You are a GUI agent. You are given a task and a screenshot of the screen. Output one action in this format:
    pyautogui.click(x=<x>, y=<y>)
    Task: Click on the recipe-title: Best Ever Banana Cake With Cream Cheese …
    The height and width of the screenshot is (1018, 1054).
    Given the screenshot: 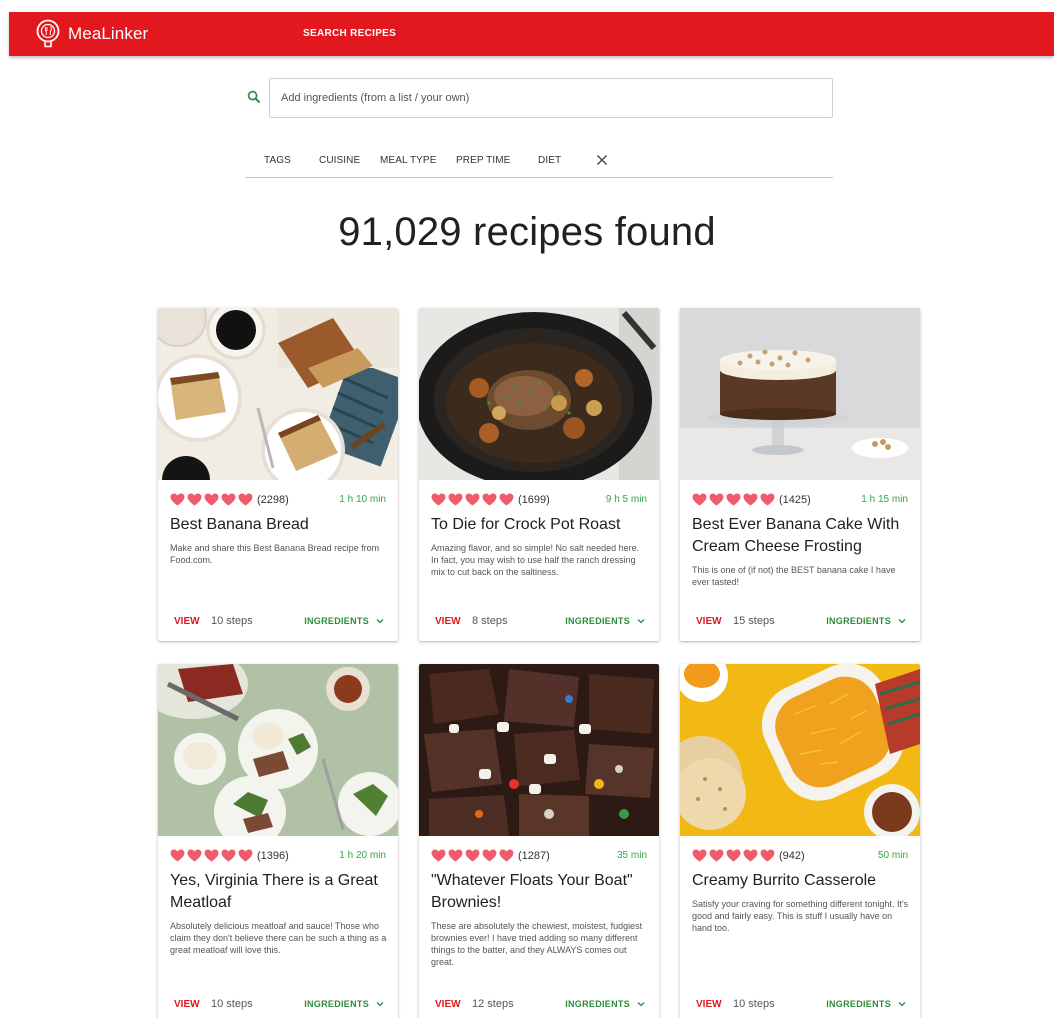 What is the action you would take?
    pyautogui.click(x=801, y=536)
    